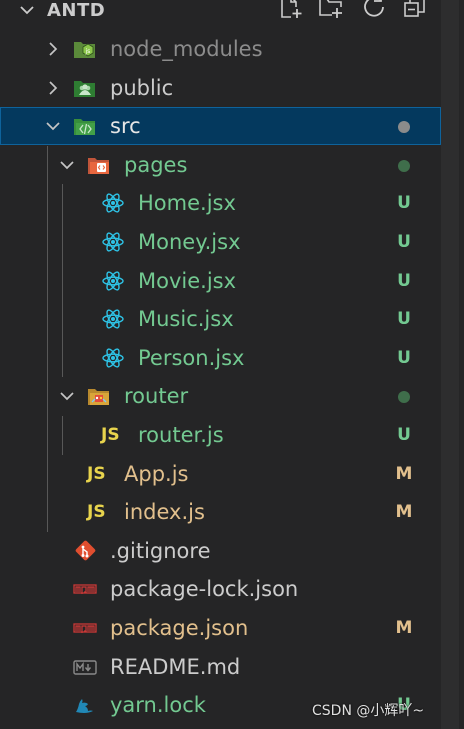  What do you see at coordinates (156, 473) in the screenshot?
I see `tree-item-label: App.js` at bounding box center [156, 473].